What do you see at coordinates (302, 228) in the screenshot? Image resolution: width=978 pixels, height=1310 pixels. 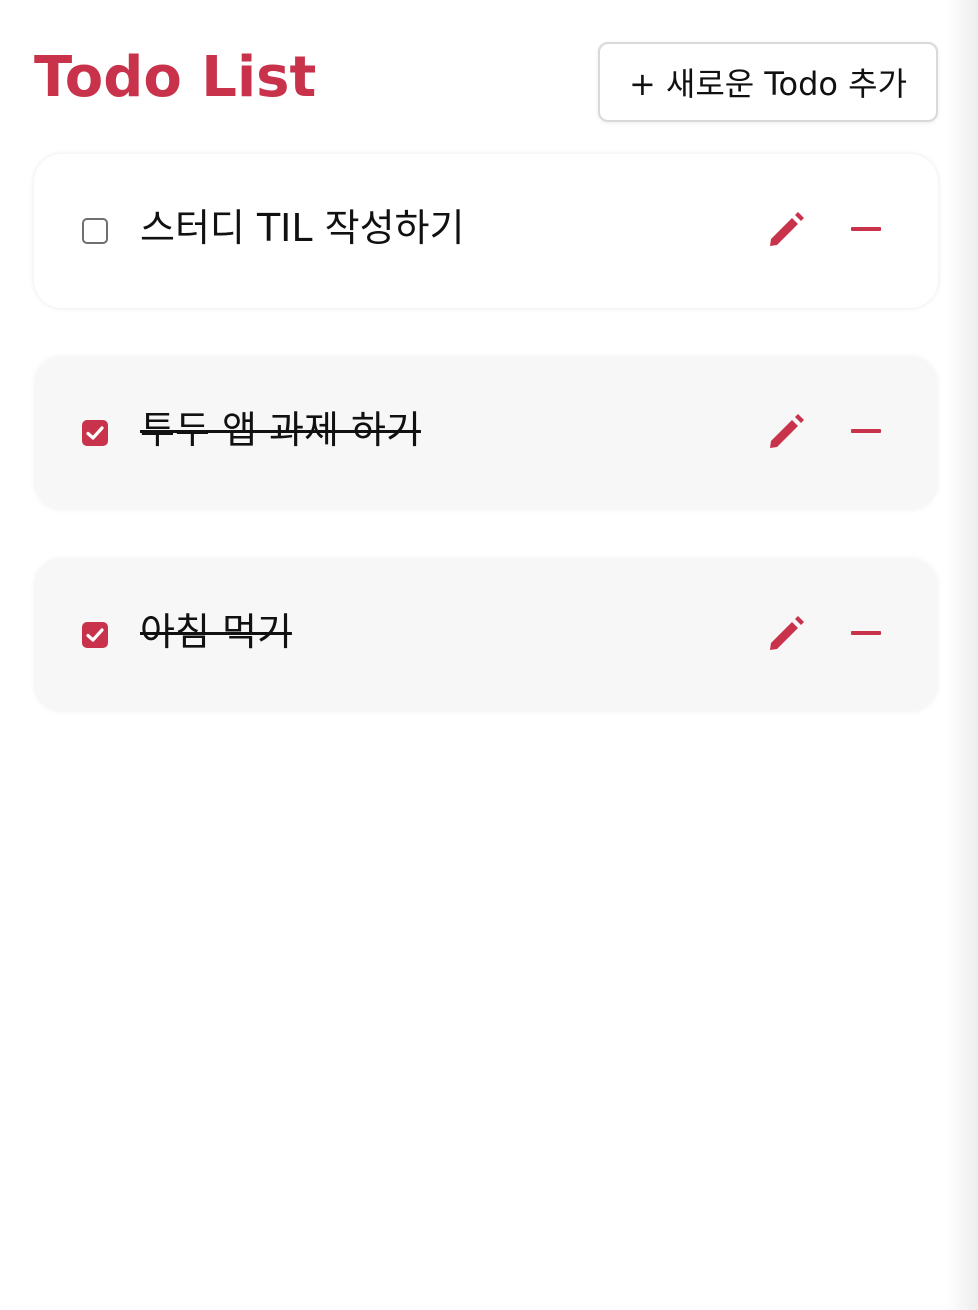 I see `todo-text: 스터디 TIL 작성하기` at bounding box center [302, 228].